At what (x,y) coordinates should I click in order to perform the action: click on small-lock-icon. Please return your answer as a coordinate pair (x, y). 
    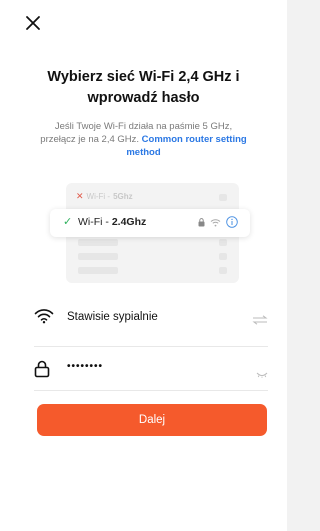
    Looking at the image, I should click on (201, 221).